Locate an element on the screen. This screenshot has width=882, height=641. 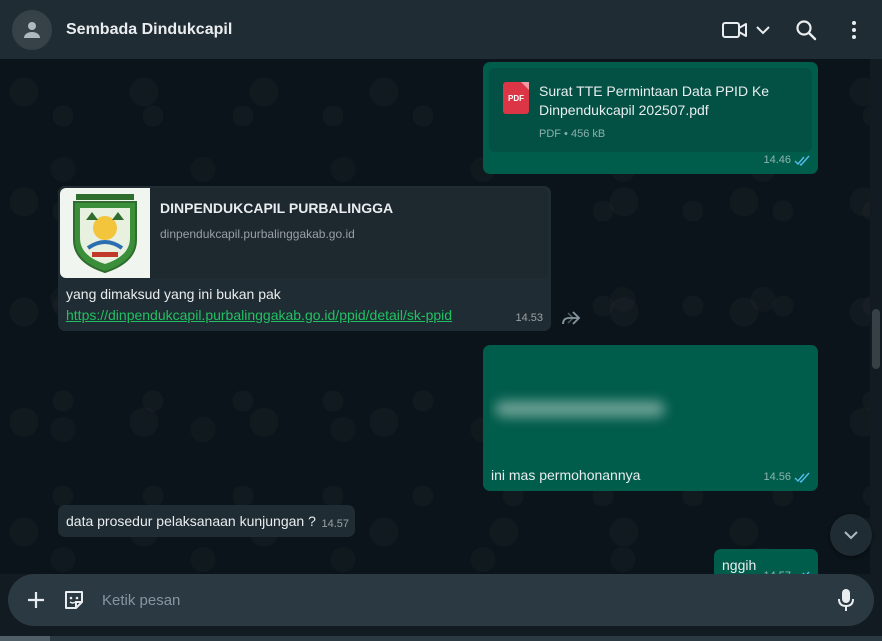
voice-message-button is located at coordinates (846, 600).